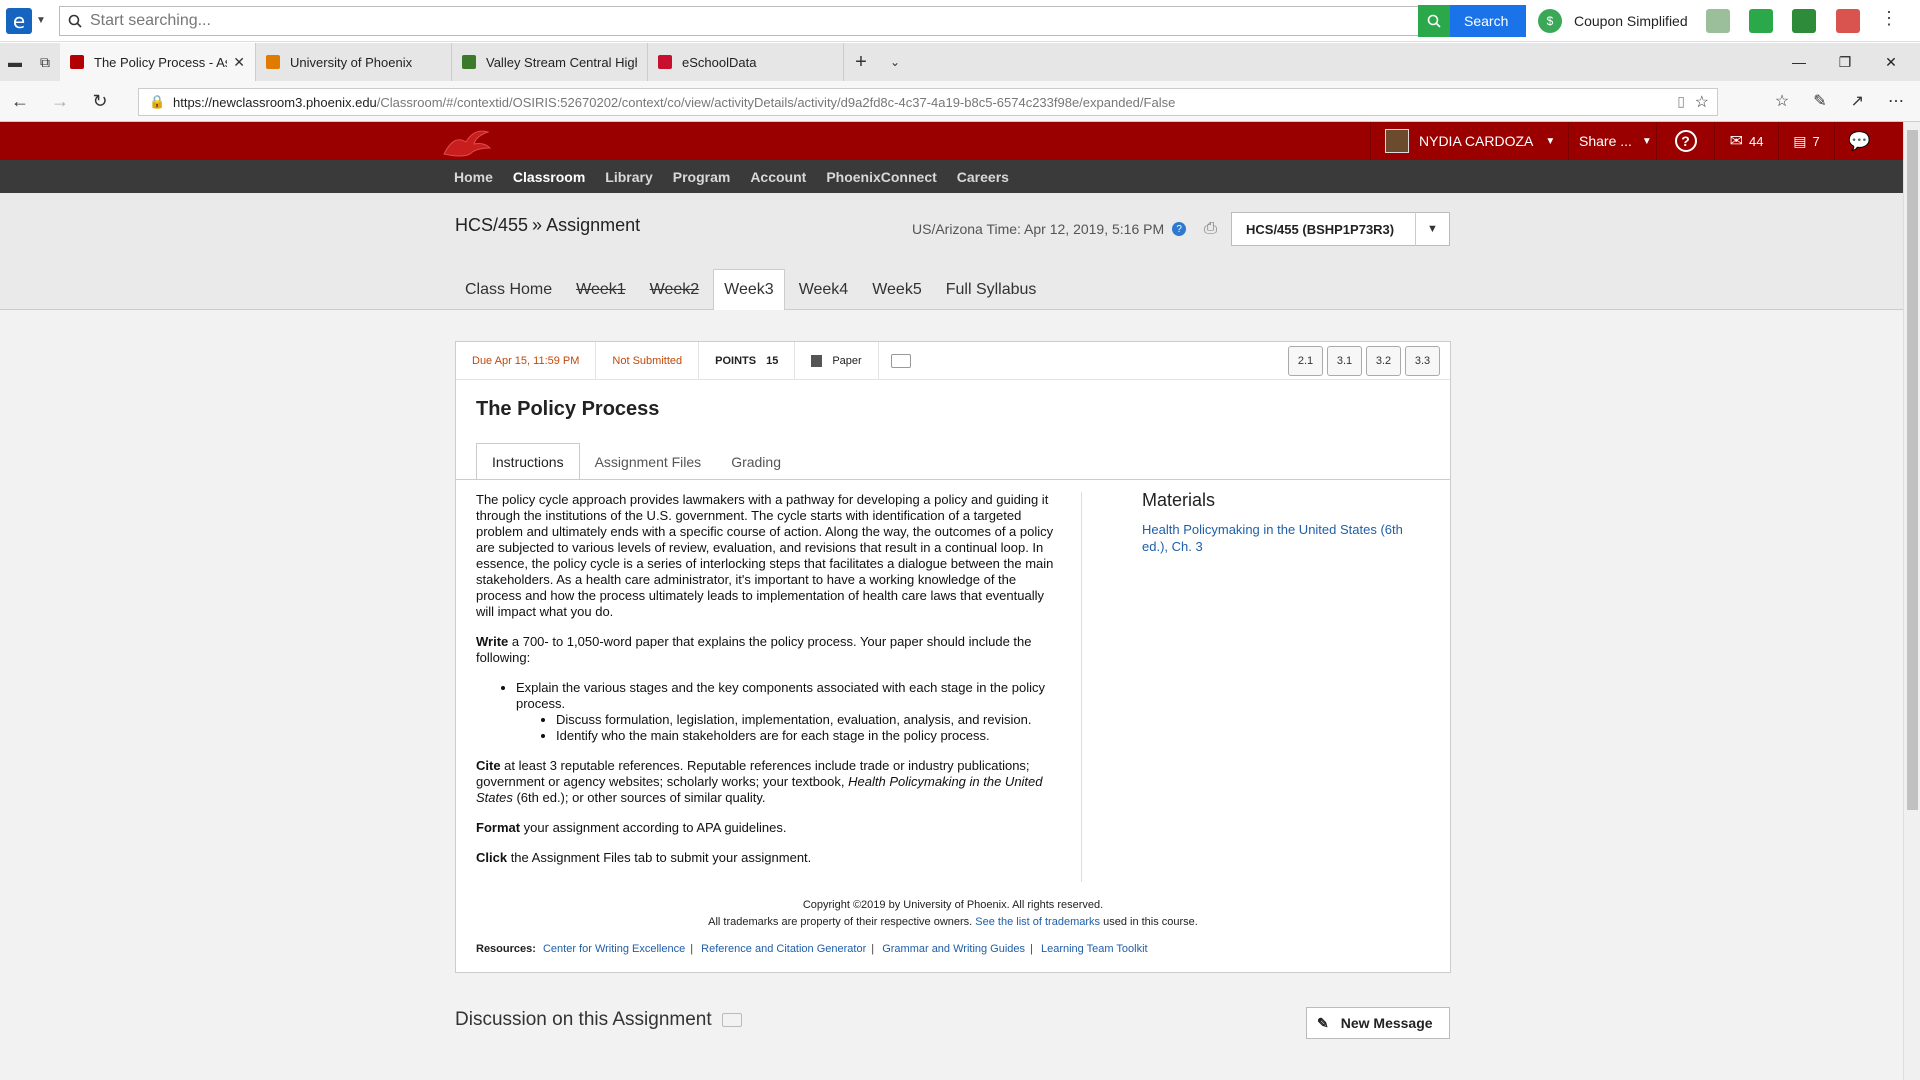 This screenshot has height=1080, width=1920. What do you see at coordinates (1179, 500) in the screenshot?
I see `materials-title: Materials` at bounding box center [1179, 500].